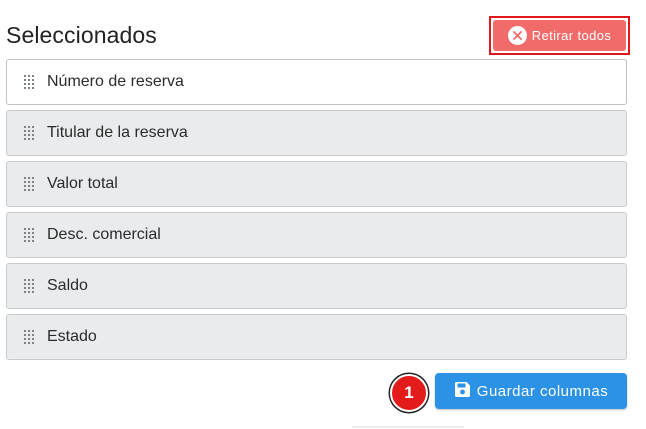  What do you see at coordinates (316, 286) in the screenshot?
I see `list-item: Saldo` at bounding box center [316, 286].